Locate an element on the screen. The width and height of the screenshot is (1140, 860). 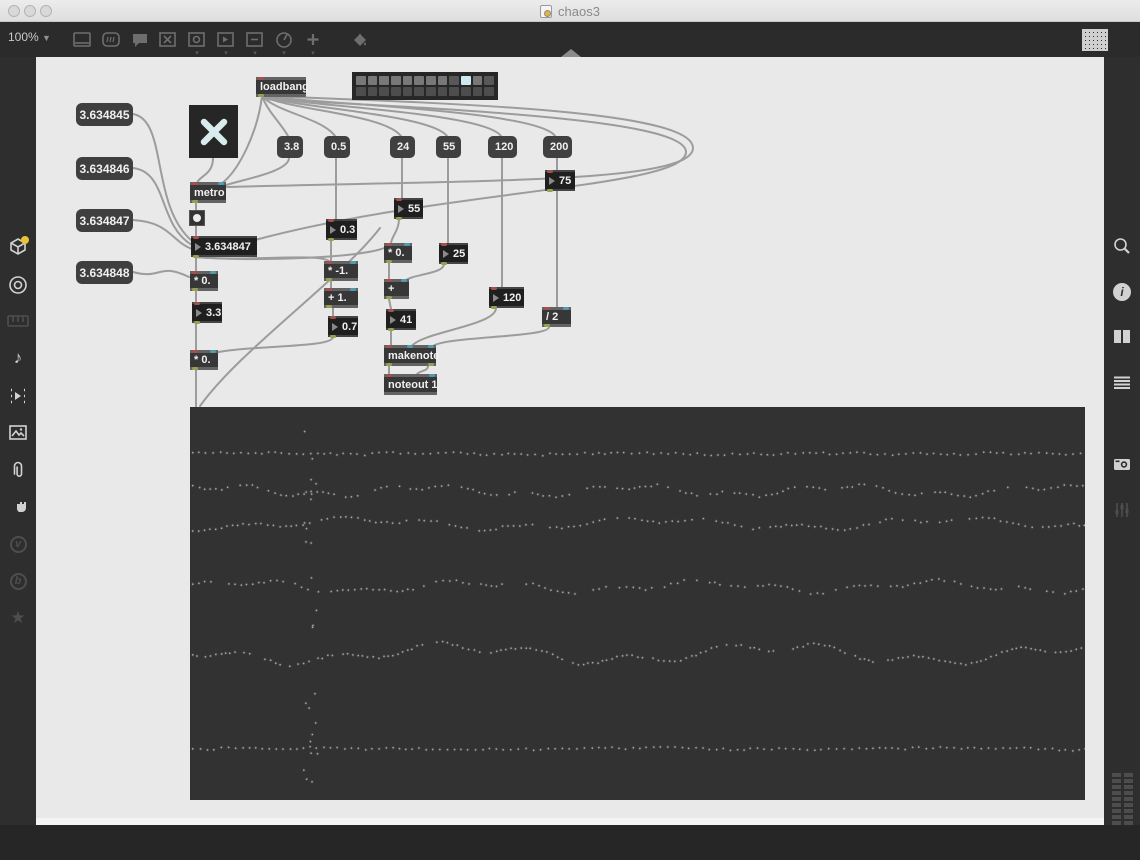
plug-devices-icon is located at coordinates (18, 507).